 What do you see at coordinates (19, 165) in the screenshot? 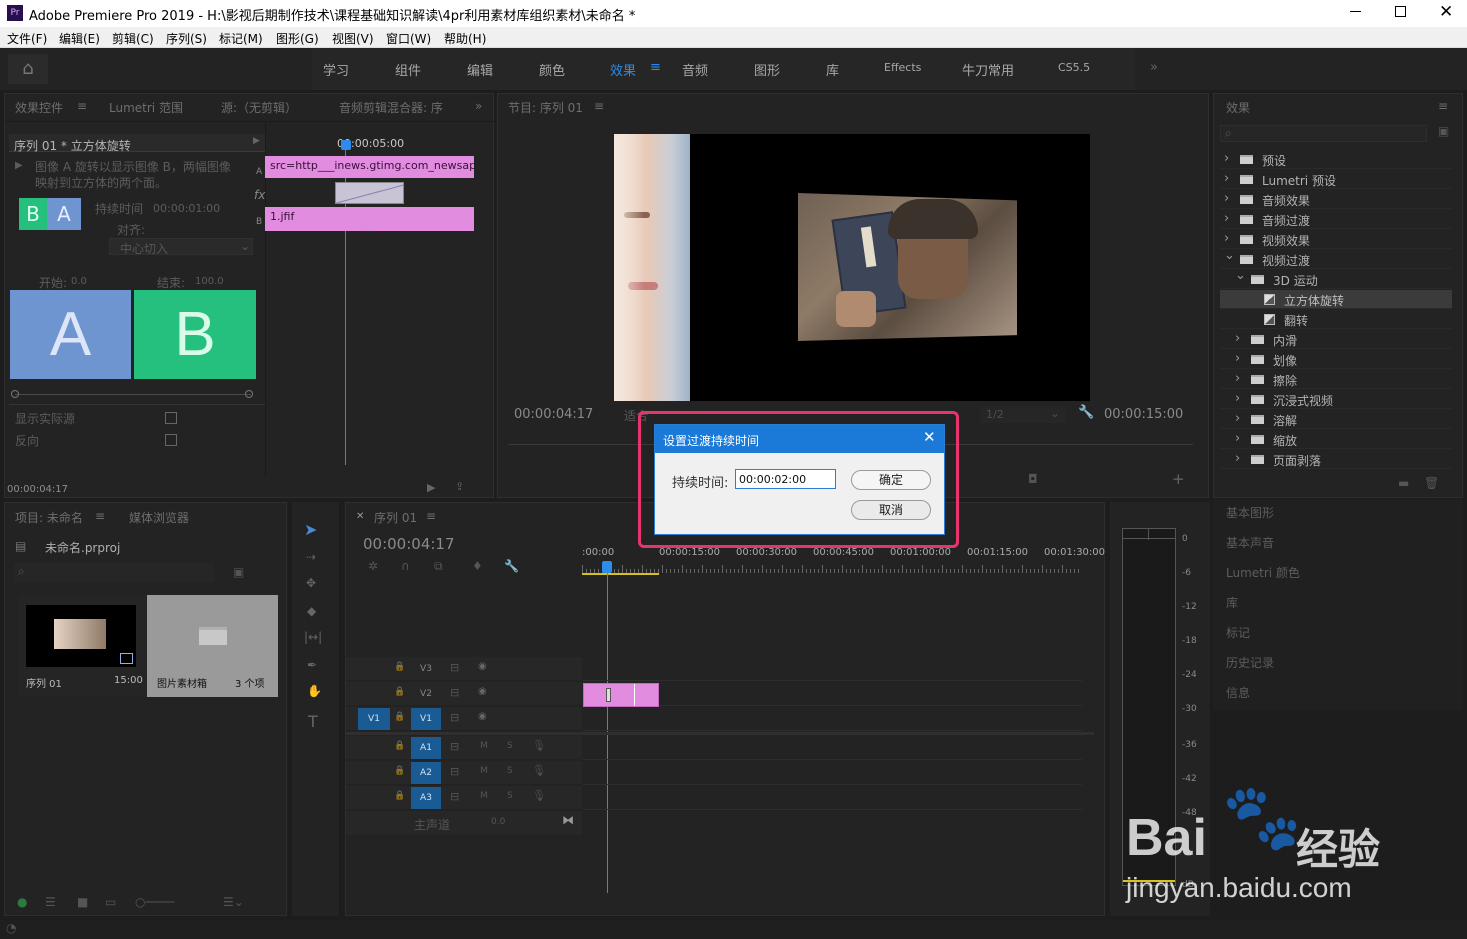
I see `play-transition-icon: ▶` at bounding box center [19, 165].